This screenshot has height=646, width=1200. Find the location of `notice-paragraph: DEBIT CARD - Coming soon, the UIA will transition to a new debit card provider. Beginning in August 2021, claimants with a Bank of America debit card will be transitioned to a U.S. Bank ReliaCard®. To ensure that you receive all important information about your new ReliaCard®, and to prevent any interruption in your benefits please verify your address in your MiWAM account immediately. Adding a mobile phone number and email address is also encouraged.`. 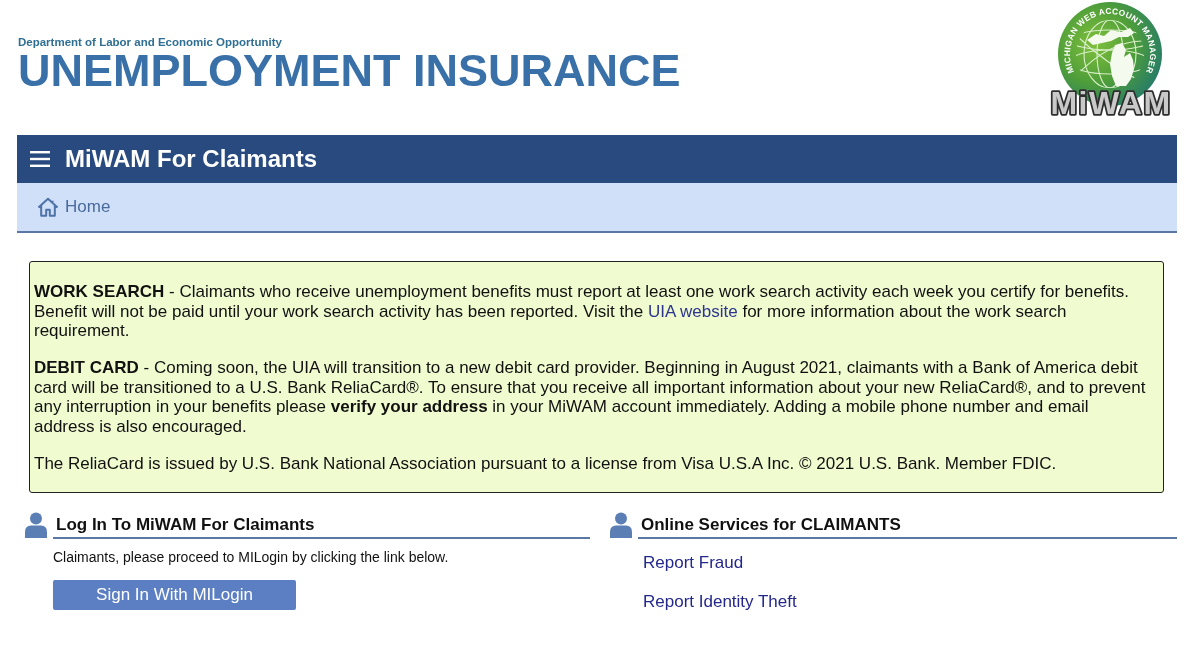

notice-paragraph: DEBIT CARD - Coming soon, the UIA will transition to a new debit card provider. Beginning in August 2021, claimants with a Bank of America debit card will be transitioned to a U.S. Bank ReliaCard®. To ensure that you receive all important information about your new ReliaCard®, and to prevent any interruption in your benefits please verify your address in your MiWAM account immediately. Adding a mobile phone number and email address is also encouraged. is located at coordinates (590, 397).